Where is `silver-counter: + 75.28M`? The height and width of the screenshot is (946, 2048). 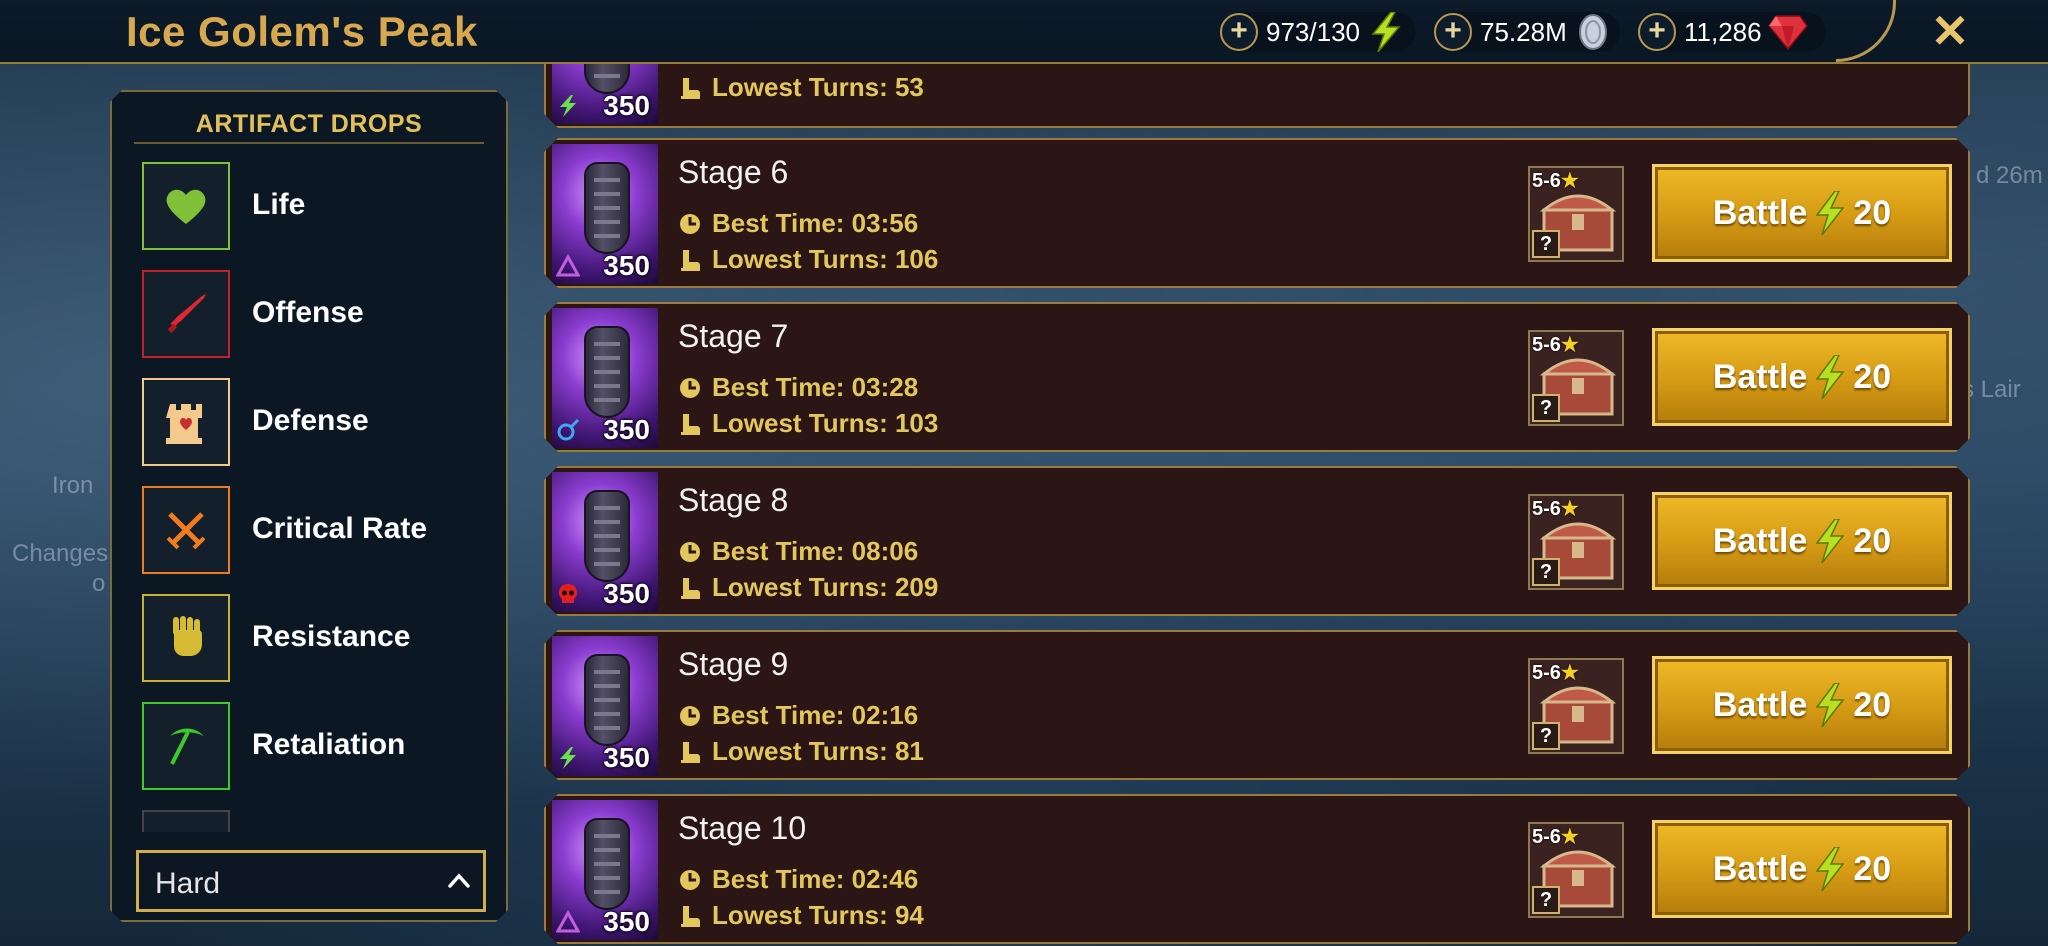
silver-counter: + 75.28M is located at coordinates (1527, 32).